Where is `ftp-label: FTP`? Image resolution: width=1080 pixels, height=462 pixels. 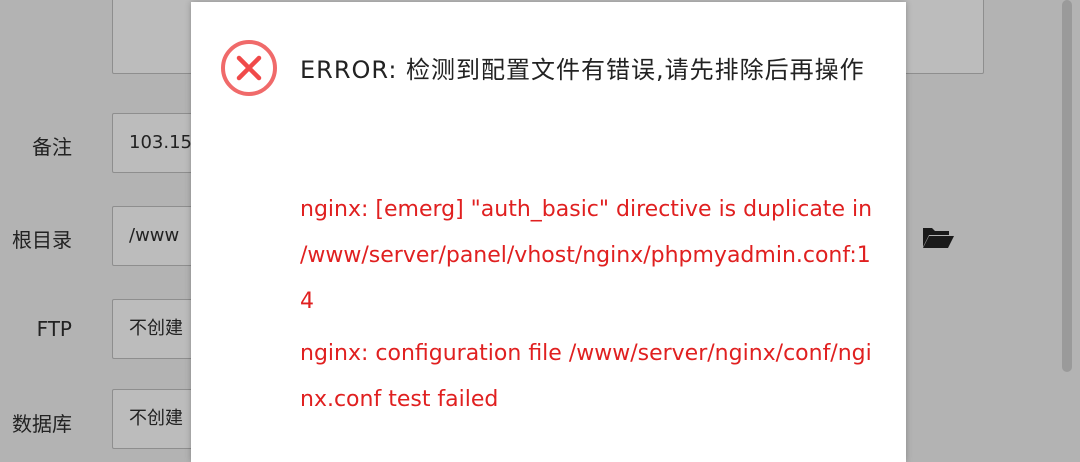
ftp-label: FTP is located at coordinates (54, 329).